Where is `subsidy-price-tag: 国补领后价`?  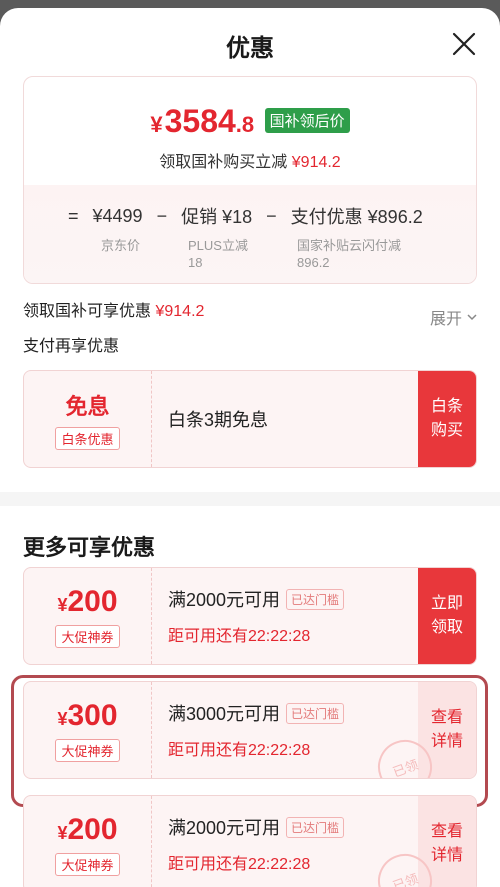
subsidy-price-tag: 国补领后价 is located at coordinates (307, 120).